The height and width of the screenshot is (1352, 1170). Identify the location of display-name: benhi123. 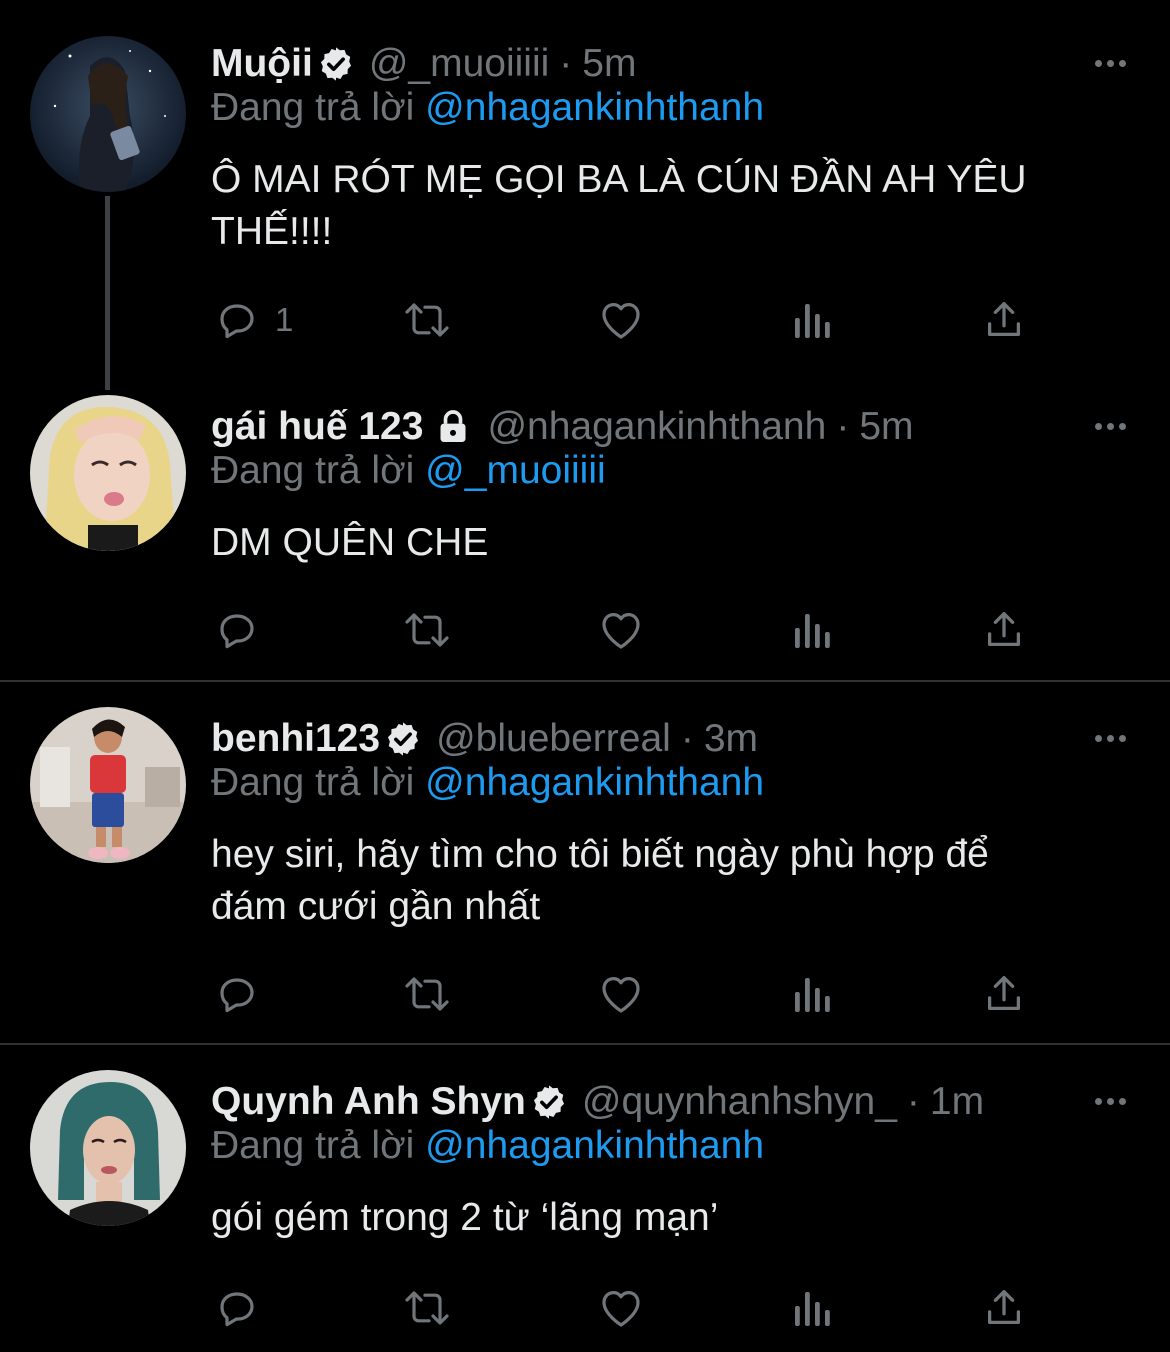
(295, 739).